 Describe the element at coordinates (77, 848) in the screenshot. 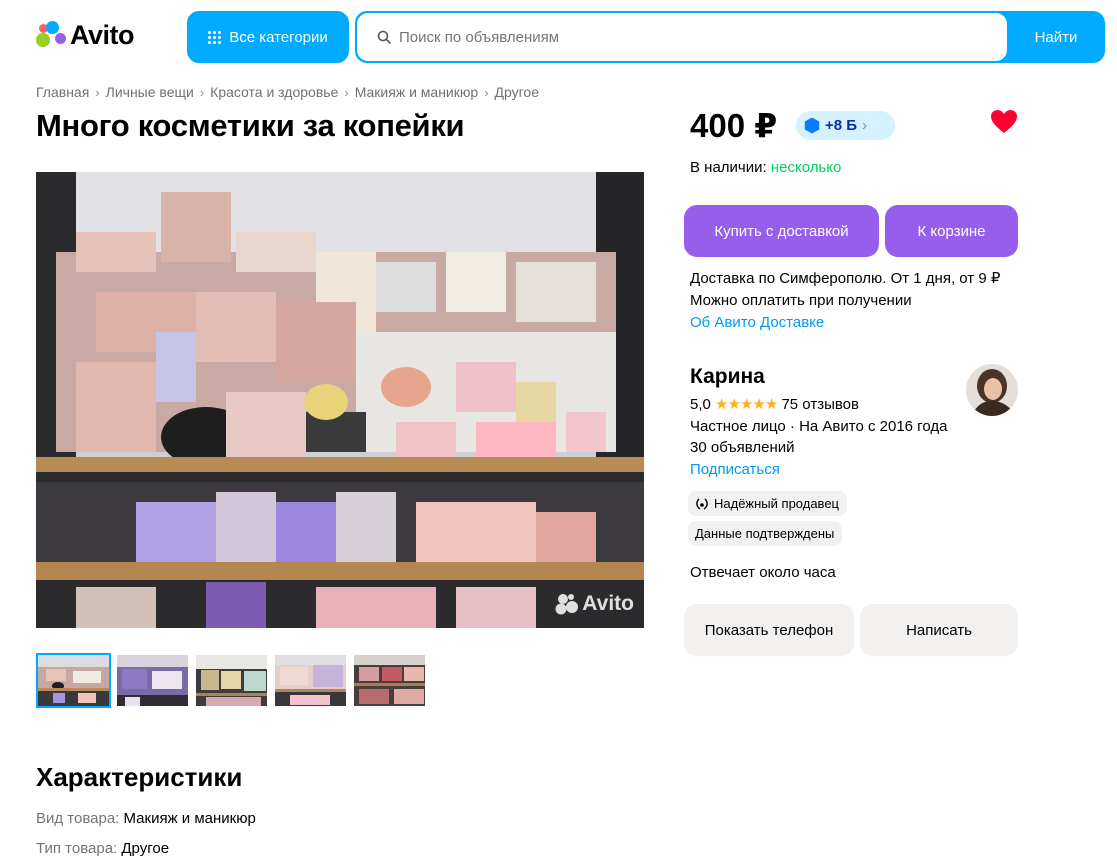

I see `characteristic-key: Тип товара:` at that location.